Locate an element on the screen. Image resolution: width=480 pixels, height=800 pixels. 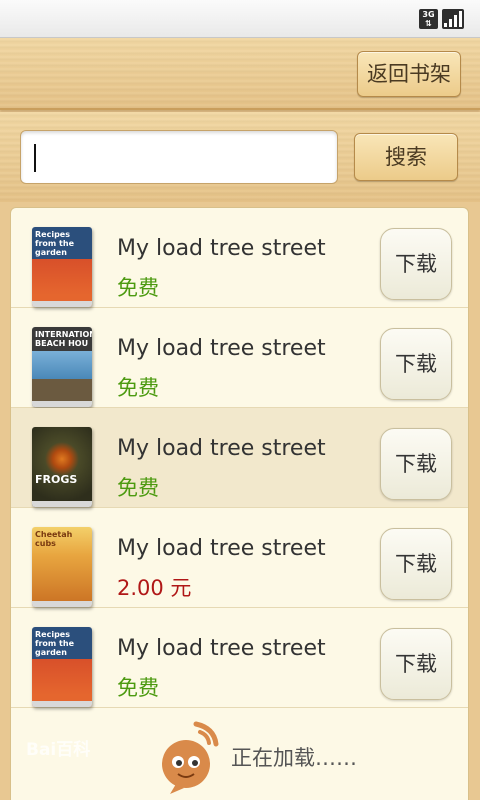
mascot-icon is located at coordinates (190, 757).